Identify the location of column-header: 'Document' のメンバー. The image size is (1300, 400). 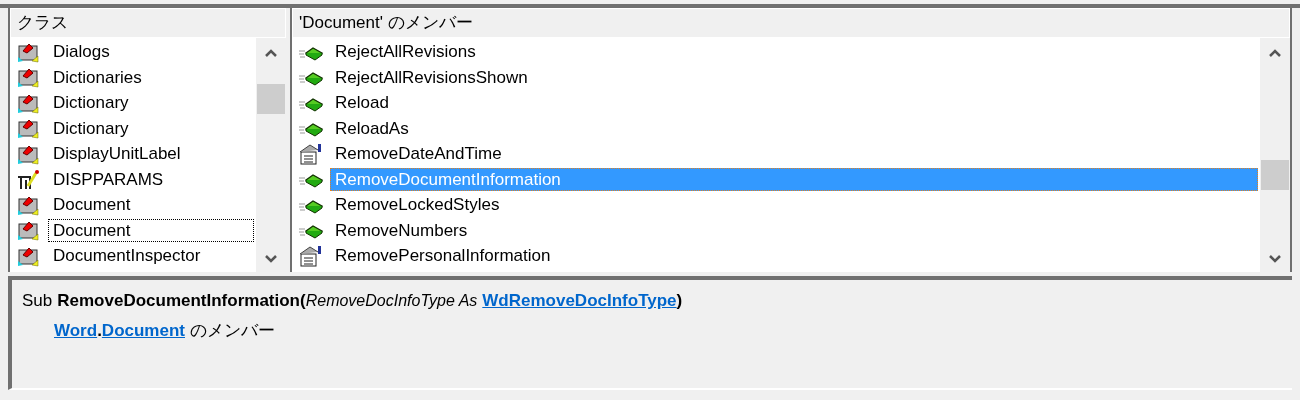
(791, 23).